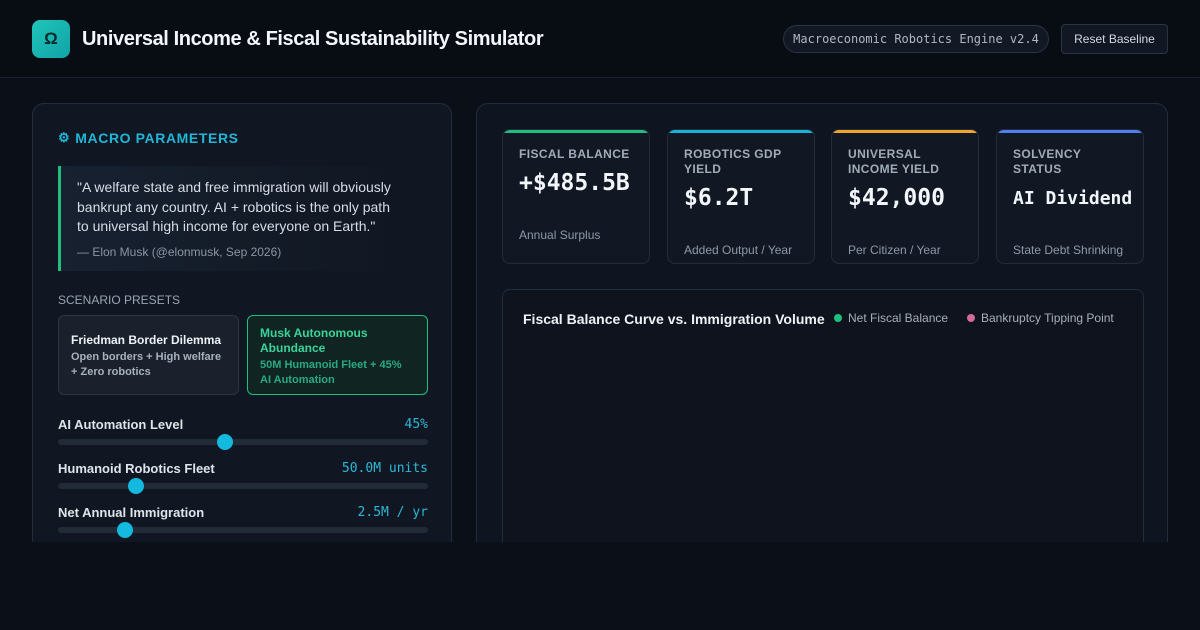 The width and height of the screenshot is (1200, 630). What do you see at coordinates (64, 137) in the screenshot?
I see `gear-icon: ⚙` at bounding box center [64, 137].